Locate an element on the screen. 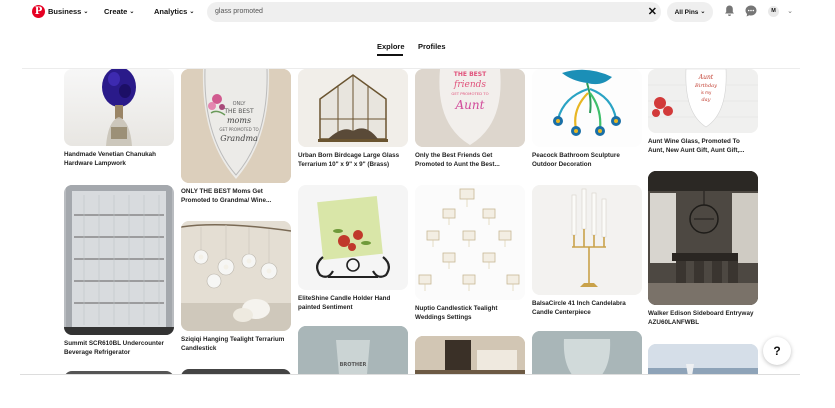 The width and height of the screenshot is (835, 408). search-input-value: glass promoted is located at coordinates (239, 11).